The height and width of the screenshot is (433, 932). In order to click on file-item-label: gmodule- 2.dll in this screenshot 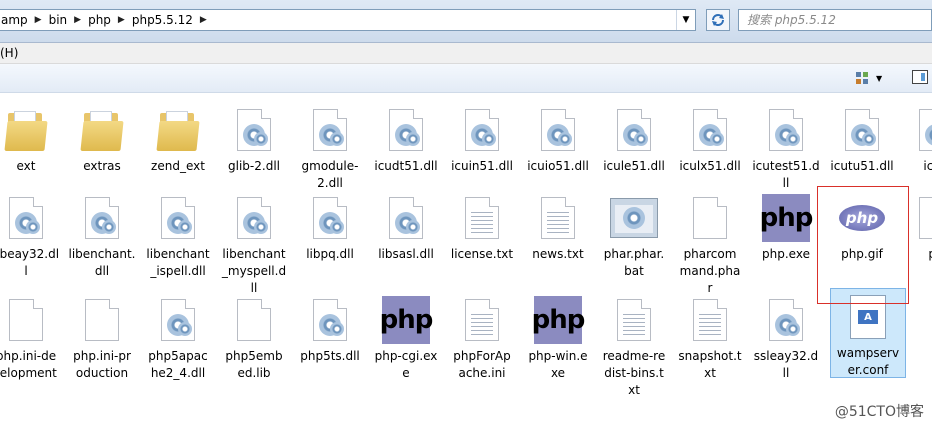, I will do `click(330, 174)`.